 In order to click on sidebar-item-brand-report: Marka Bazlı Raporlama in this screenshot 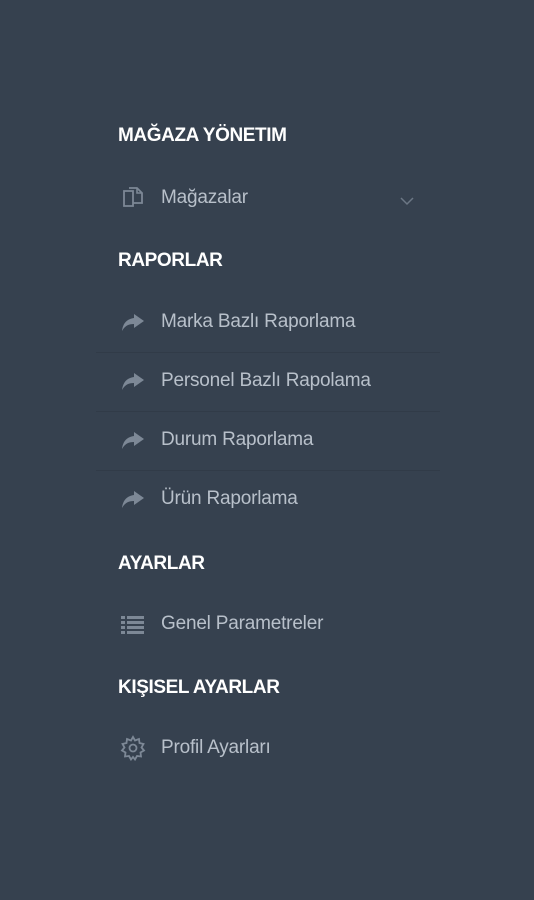, I will do `click(268, 322)`.